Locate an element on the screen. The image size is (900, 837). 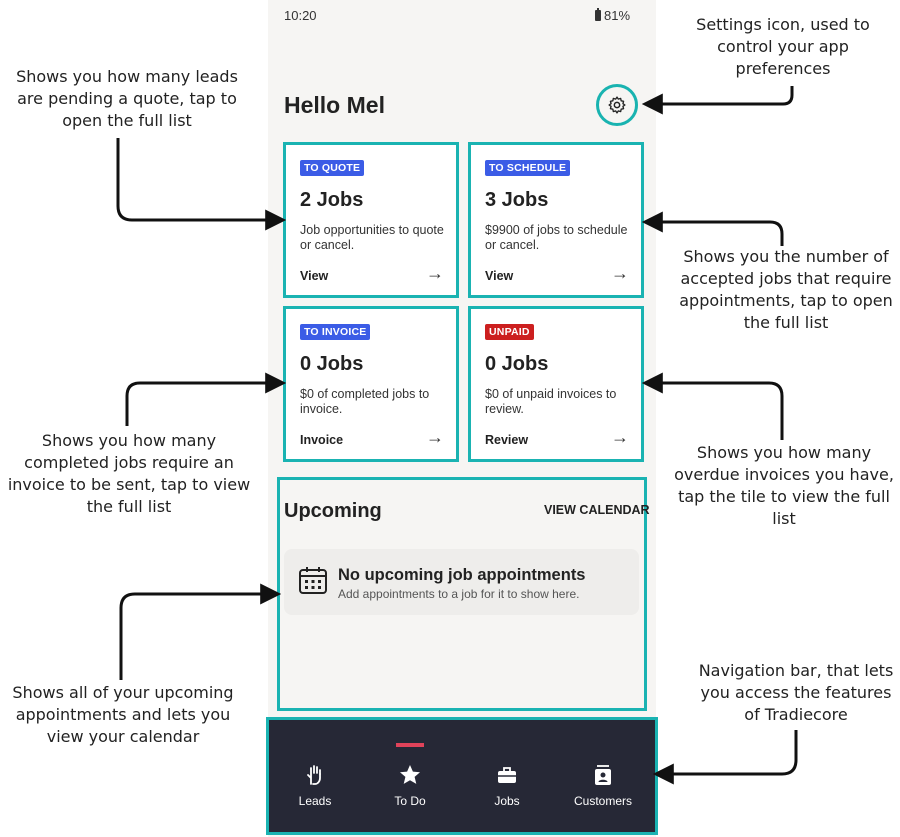
arrow-to-invoice is located at coordinates (206, 399).